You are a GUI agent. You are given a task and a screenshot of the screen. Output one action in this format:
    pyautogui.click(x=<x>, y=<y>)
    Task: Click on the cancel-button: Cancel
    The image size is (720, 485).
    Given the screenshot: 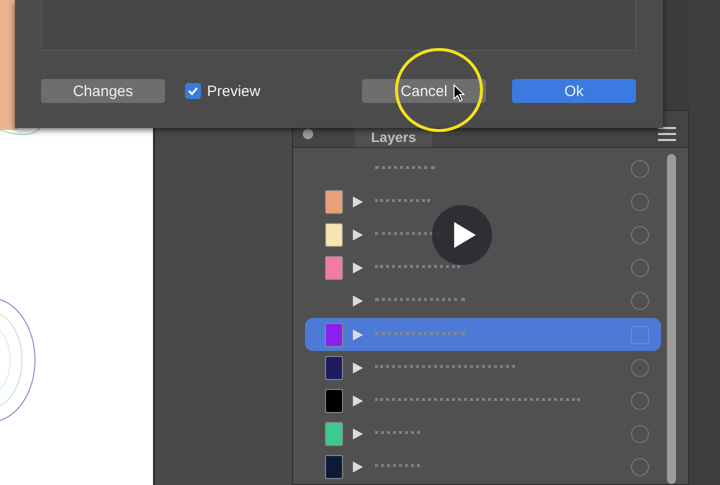 What is the action you would take?
    pyautogui.click(x=424, y=91)
    